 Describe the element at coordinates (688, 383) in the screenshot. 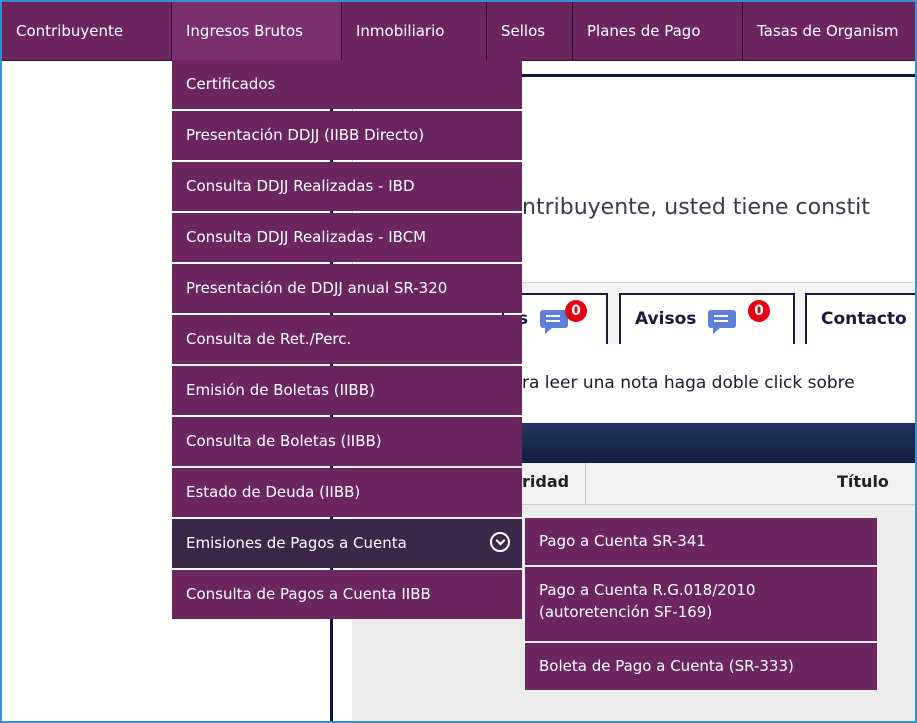

I see `hint-text: ra leer una nota haga doble click sobre` at that location.